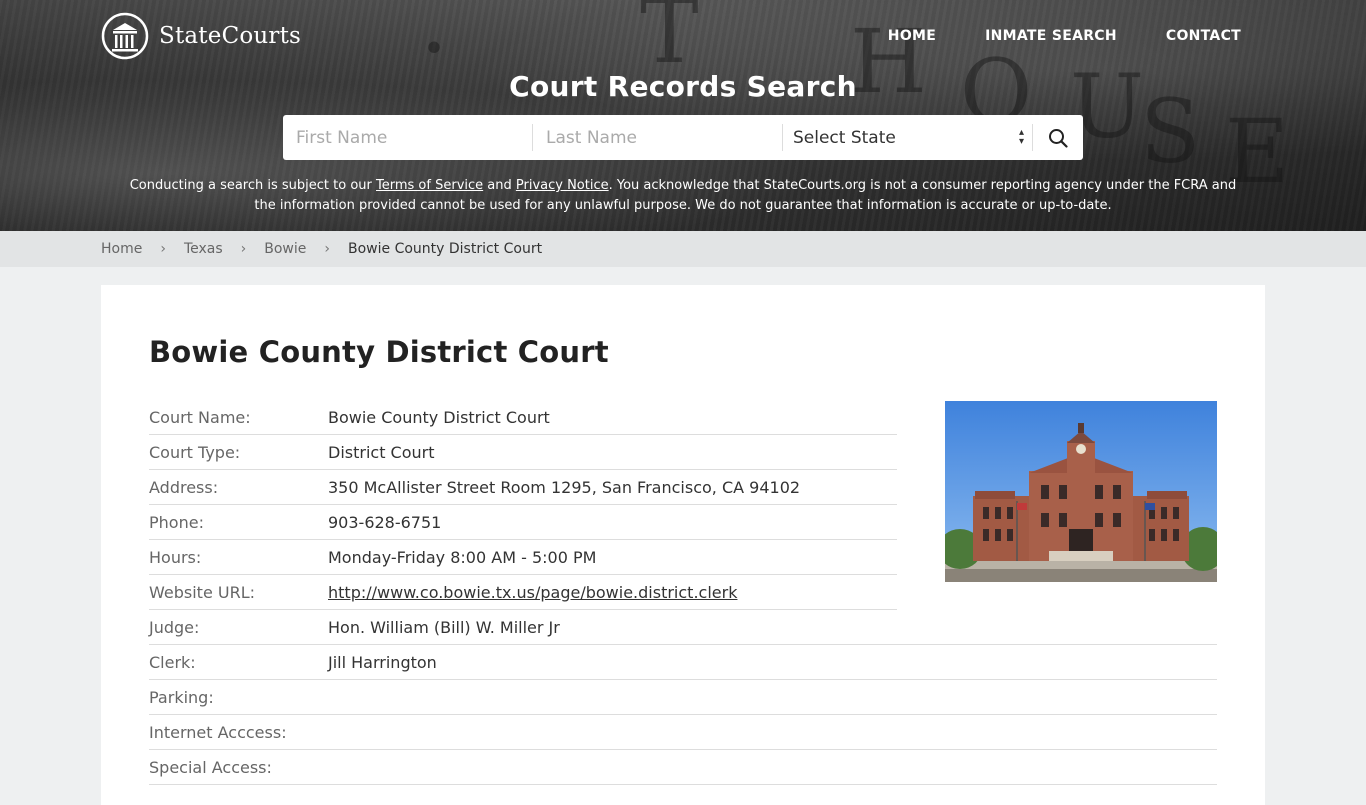 The height and width of the screenshot is (805, 1366). What do you see at coordinates (381, 452) in the screenshot?
I see `info-value: District Court` at bounding box center [381, 452].